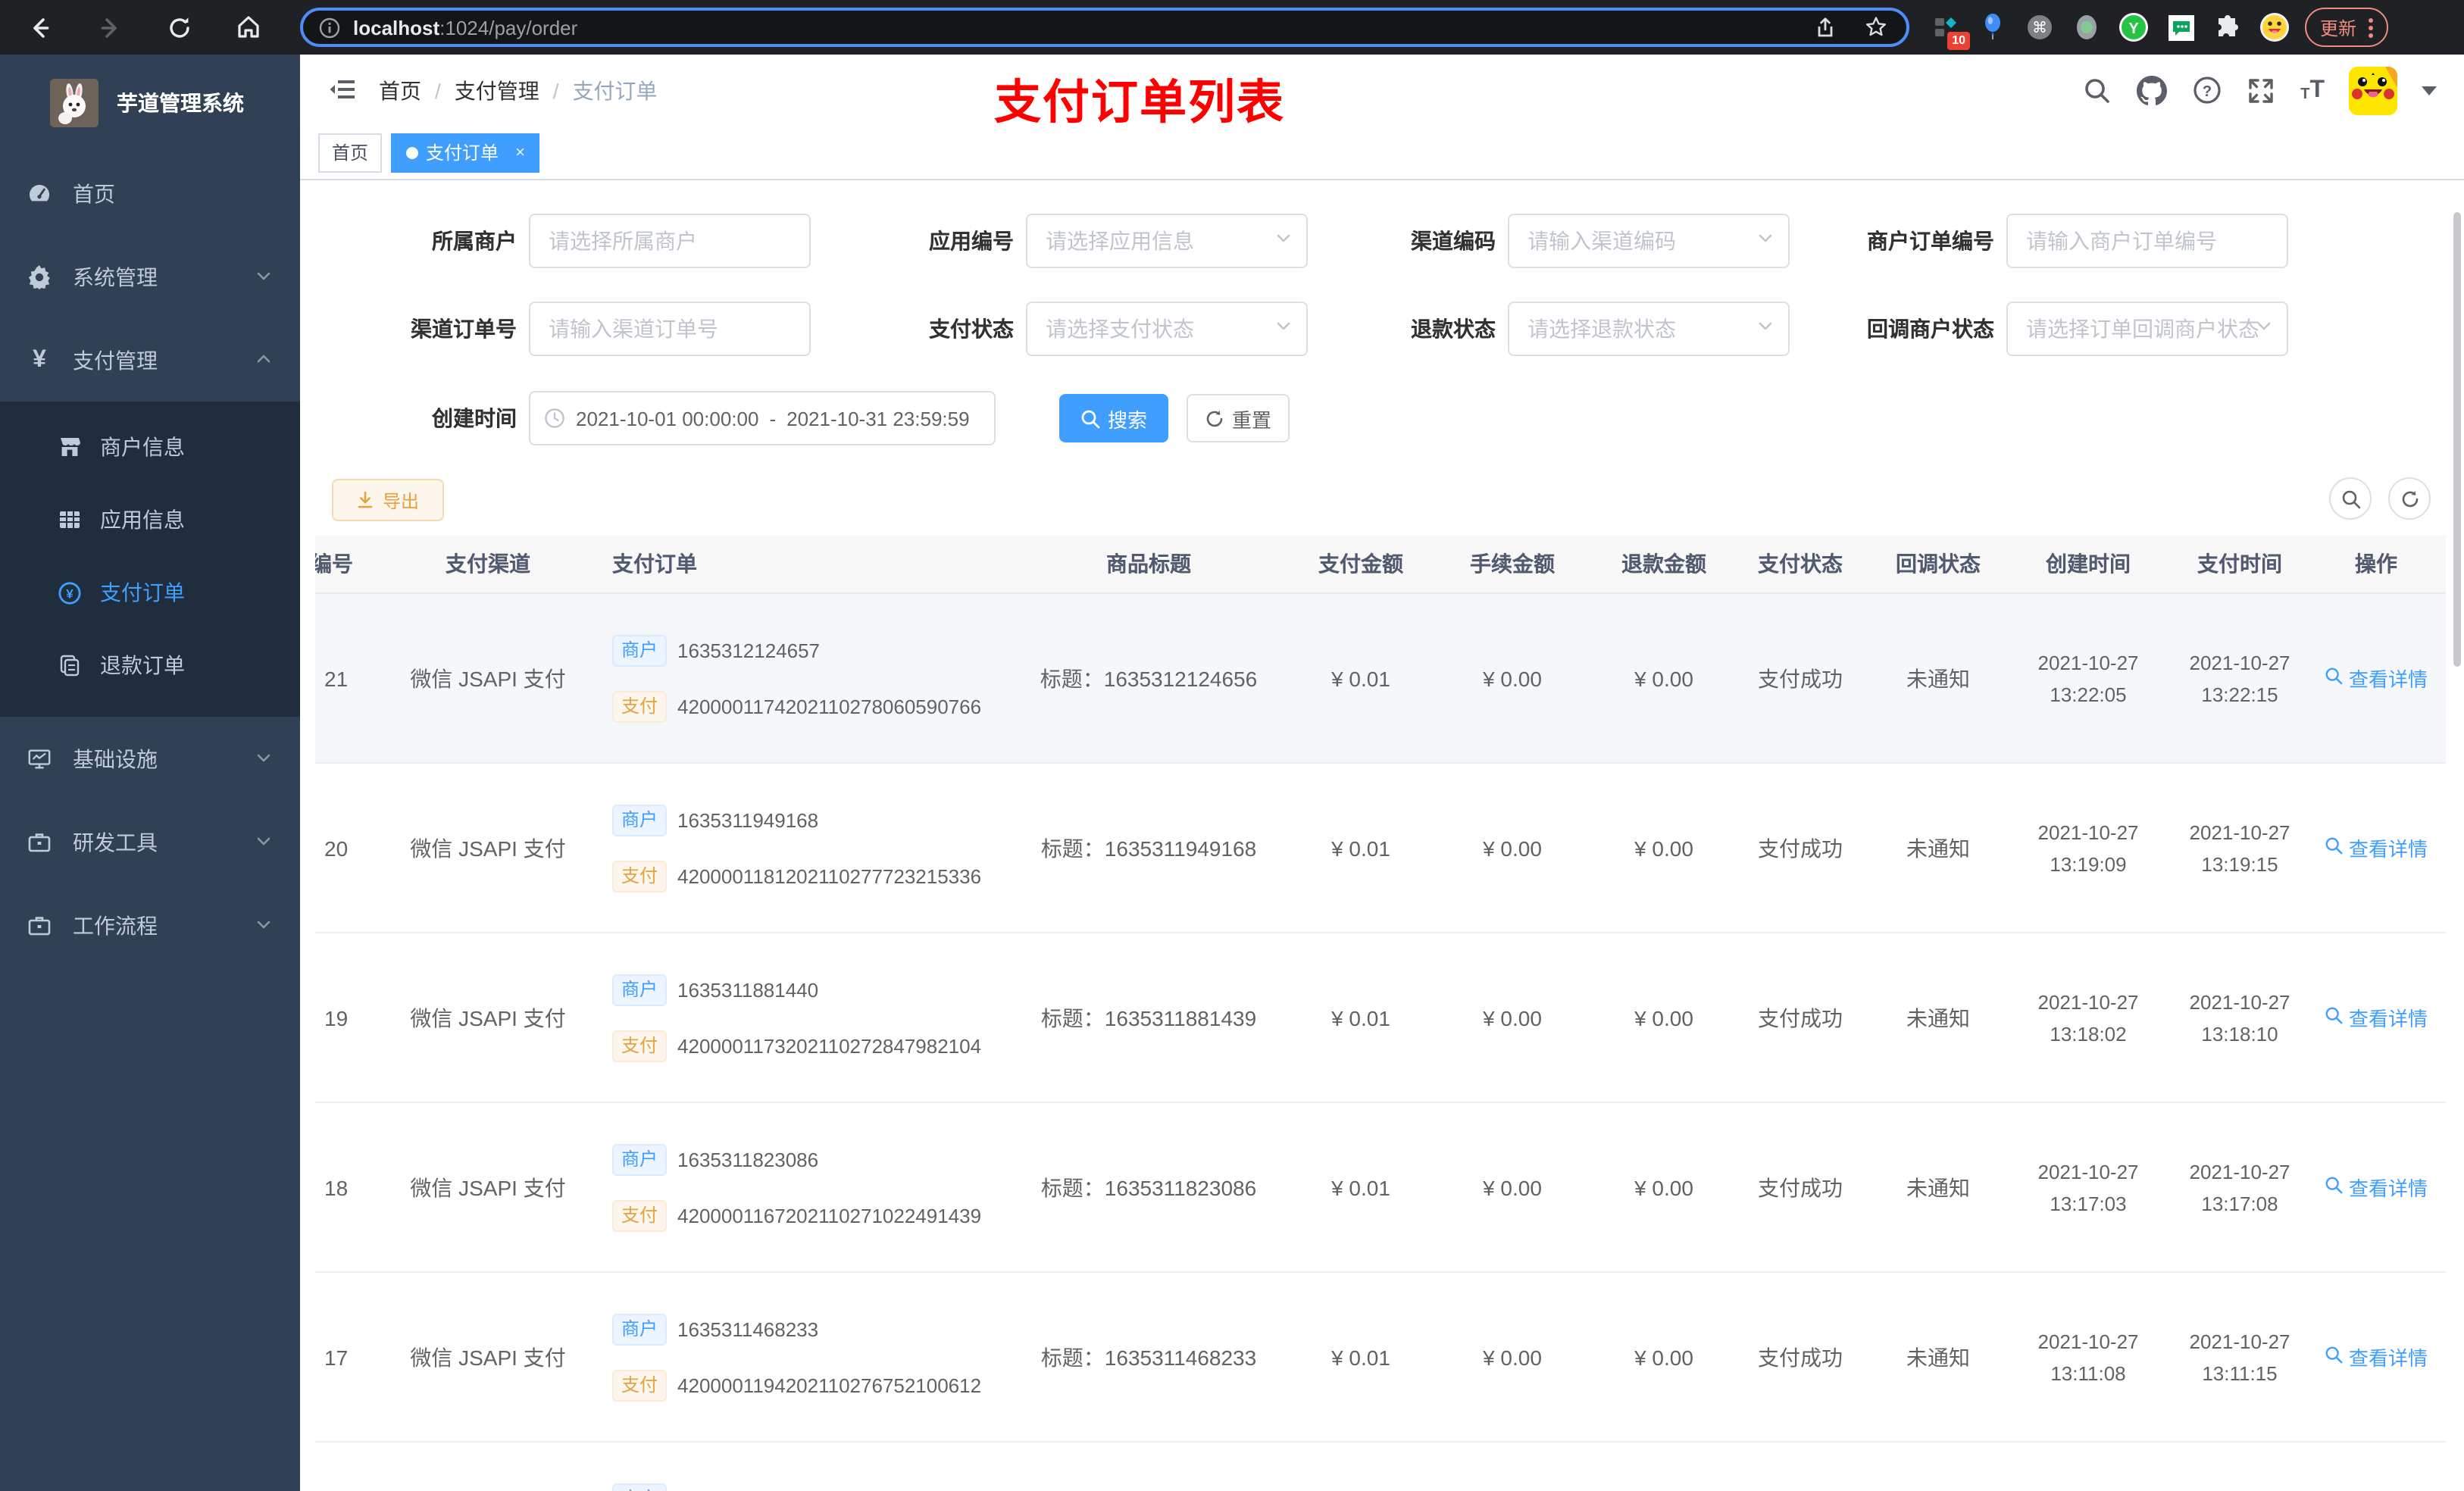  What do you see at coordinates (1113, 418) in the screenshot?
I see `search-button: 搜索` at bounding box center [1113, 418].